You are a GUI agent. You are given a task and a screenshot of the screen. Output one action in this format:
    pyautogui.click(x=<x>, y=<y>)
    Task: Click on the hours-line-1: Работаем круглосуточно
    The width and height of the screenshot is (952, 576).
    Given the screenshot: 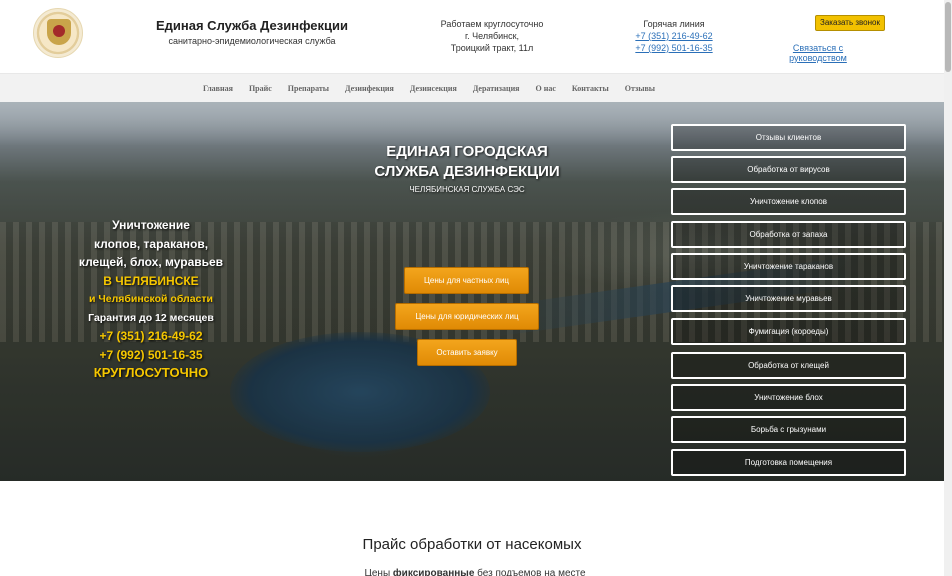 What is the action you would take?
    pyautogui.click(x=492, y=24)
    